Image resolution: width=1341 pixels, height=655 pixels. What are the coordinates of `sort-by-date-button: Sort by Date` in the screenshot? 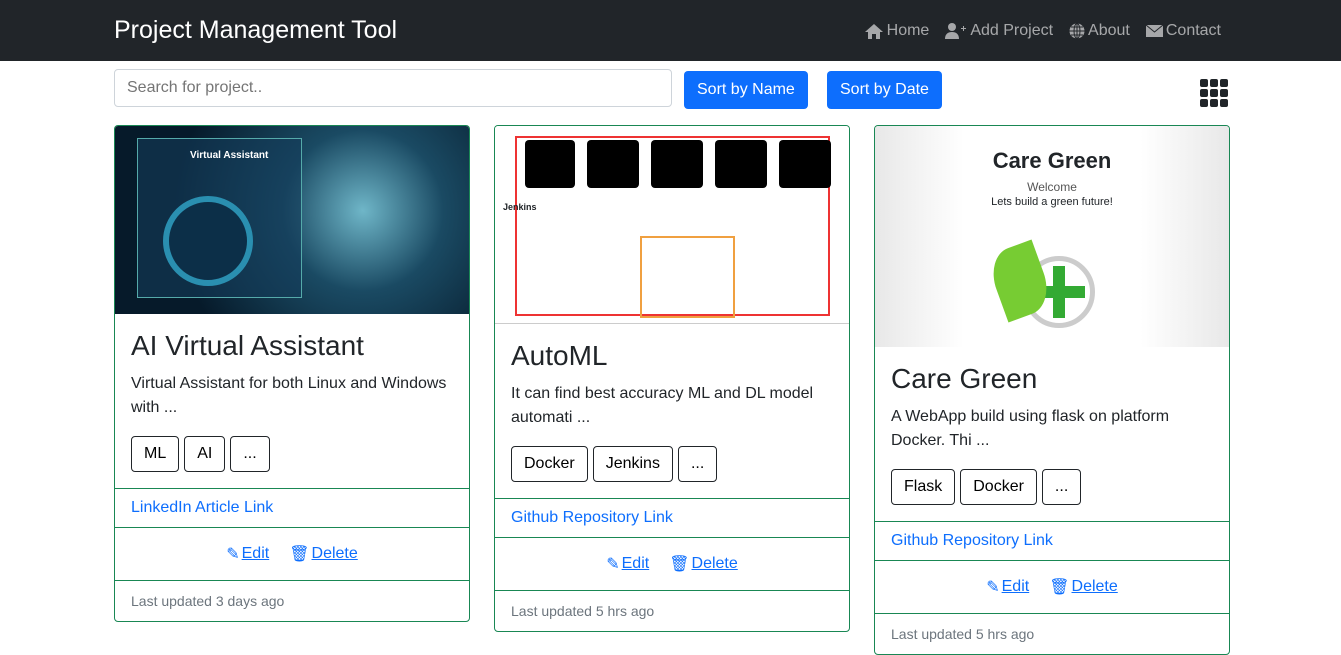 It's located at (884, 90).